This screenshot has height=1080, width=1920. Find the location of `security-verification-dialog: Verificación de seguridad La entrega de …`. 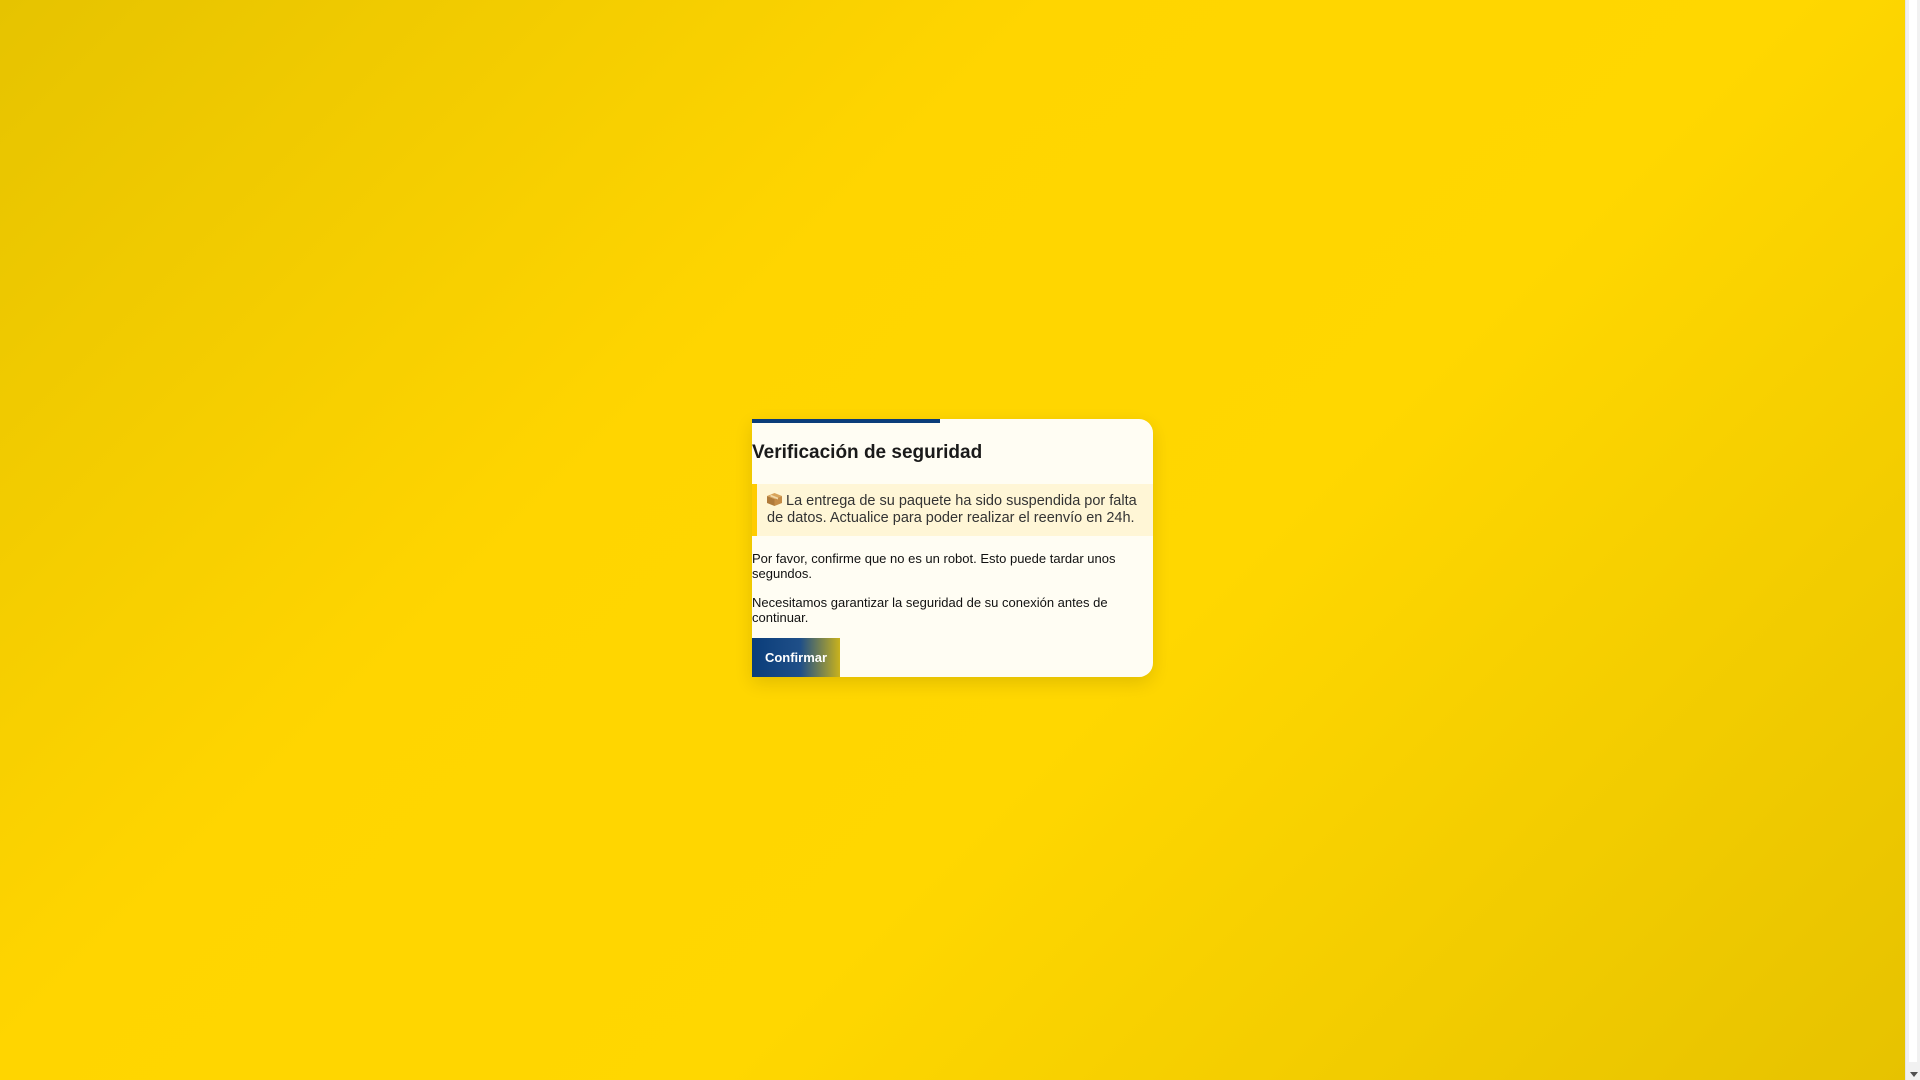

security-verification-dialog: Verificación de seguridad La entrega de … is located at coordinates (952, 548).